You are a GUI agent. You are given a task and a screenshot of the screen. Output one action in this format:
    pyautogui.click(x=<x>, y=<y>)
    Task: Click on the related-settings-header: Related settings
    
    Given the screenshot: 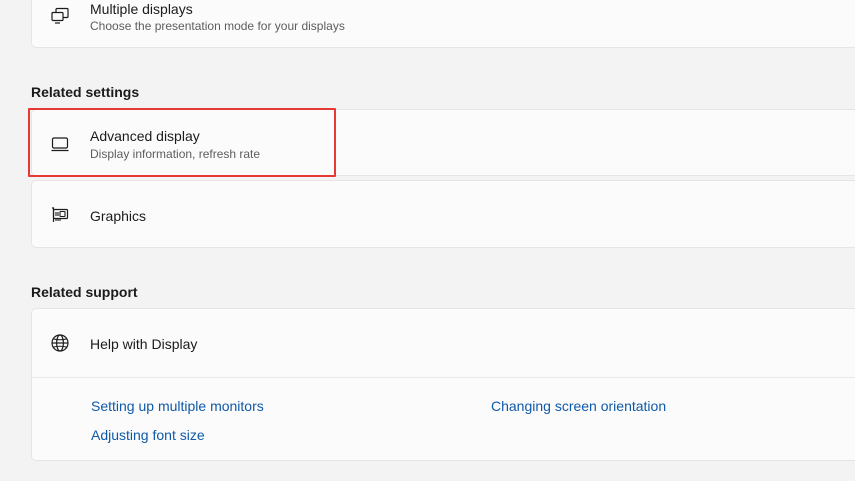 What is the action you would take?
    pyautogui.click(x=85, y=92)
    